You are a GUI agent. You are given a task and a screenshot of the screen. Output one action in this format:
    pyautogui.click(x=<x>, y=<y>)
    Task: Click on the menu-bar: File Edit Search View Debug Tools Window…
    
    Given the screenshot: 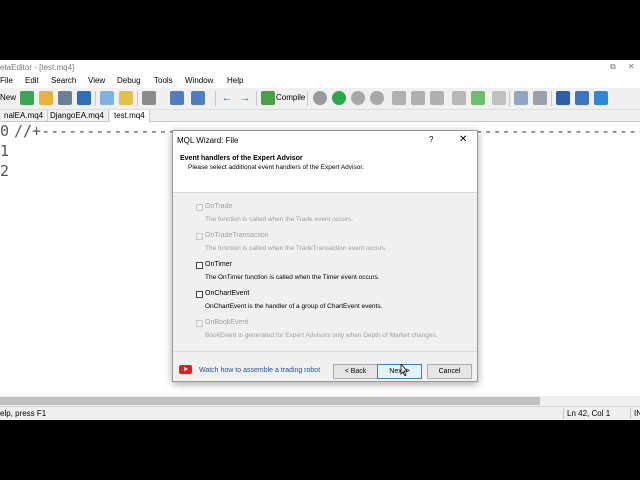 What is the action you would take?
    pyautogui.click(x=320, y=81)
    